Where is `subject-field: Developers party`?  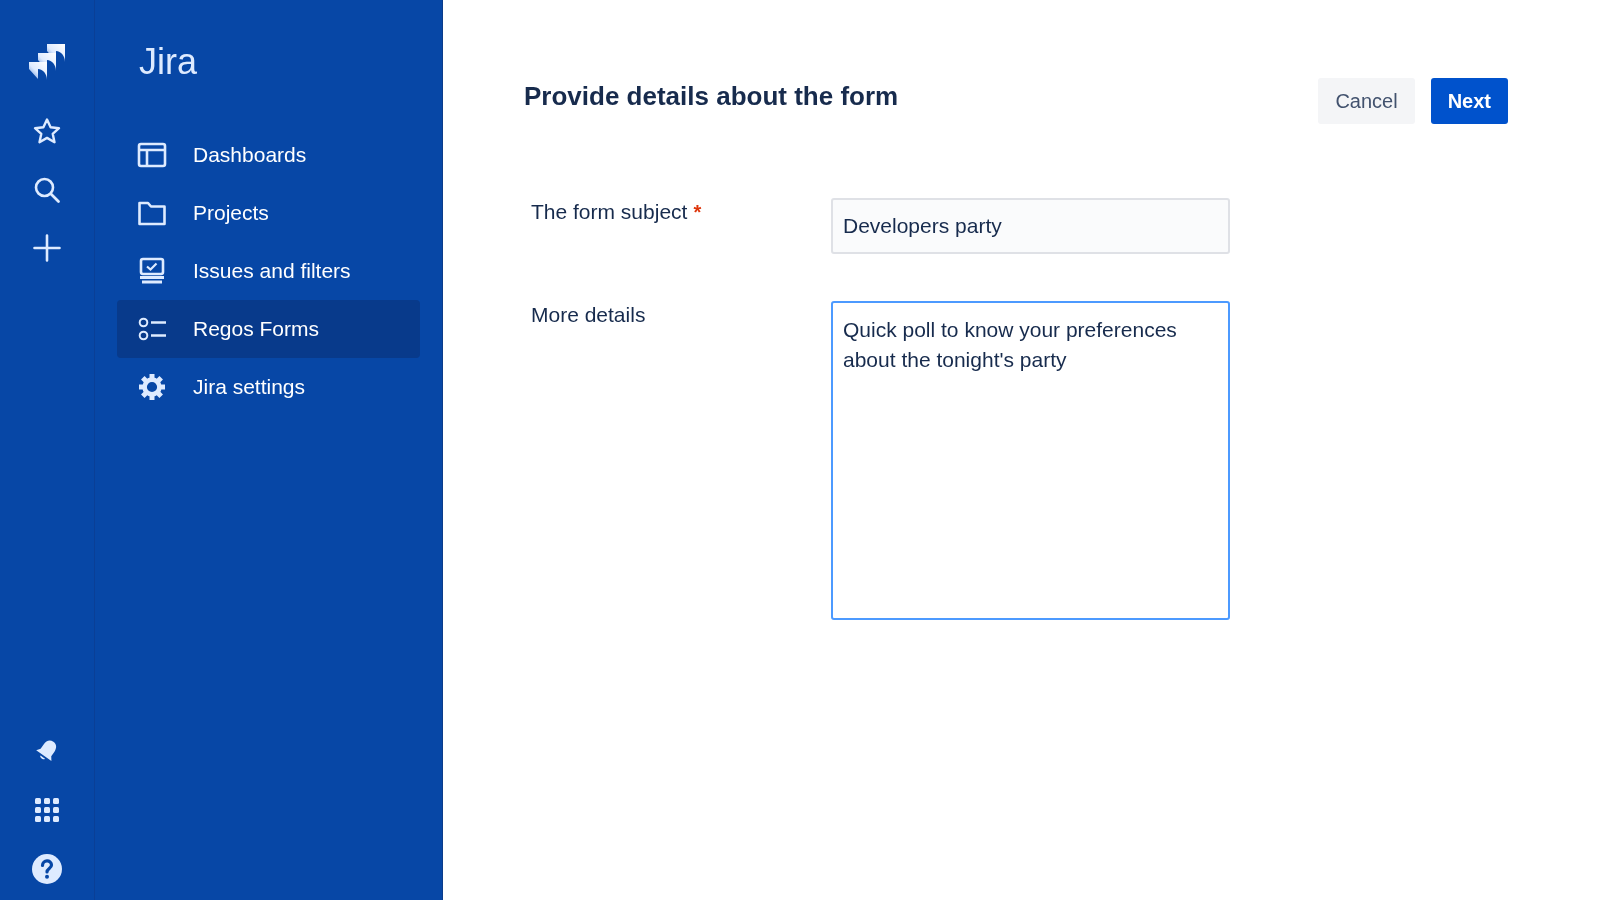
subject-field: Developers party is located at coordinates (1030, 226).